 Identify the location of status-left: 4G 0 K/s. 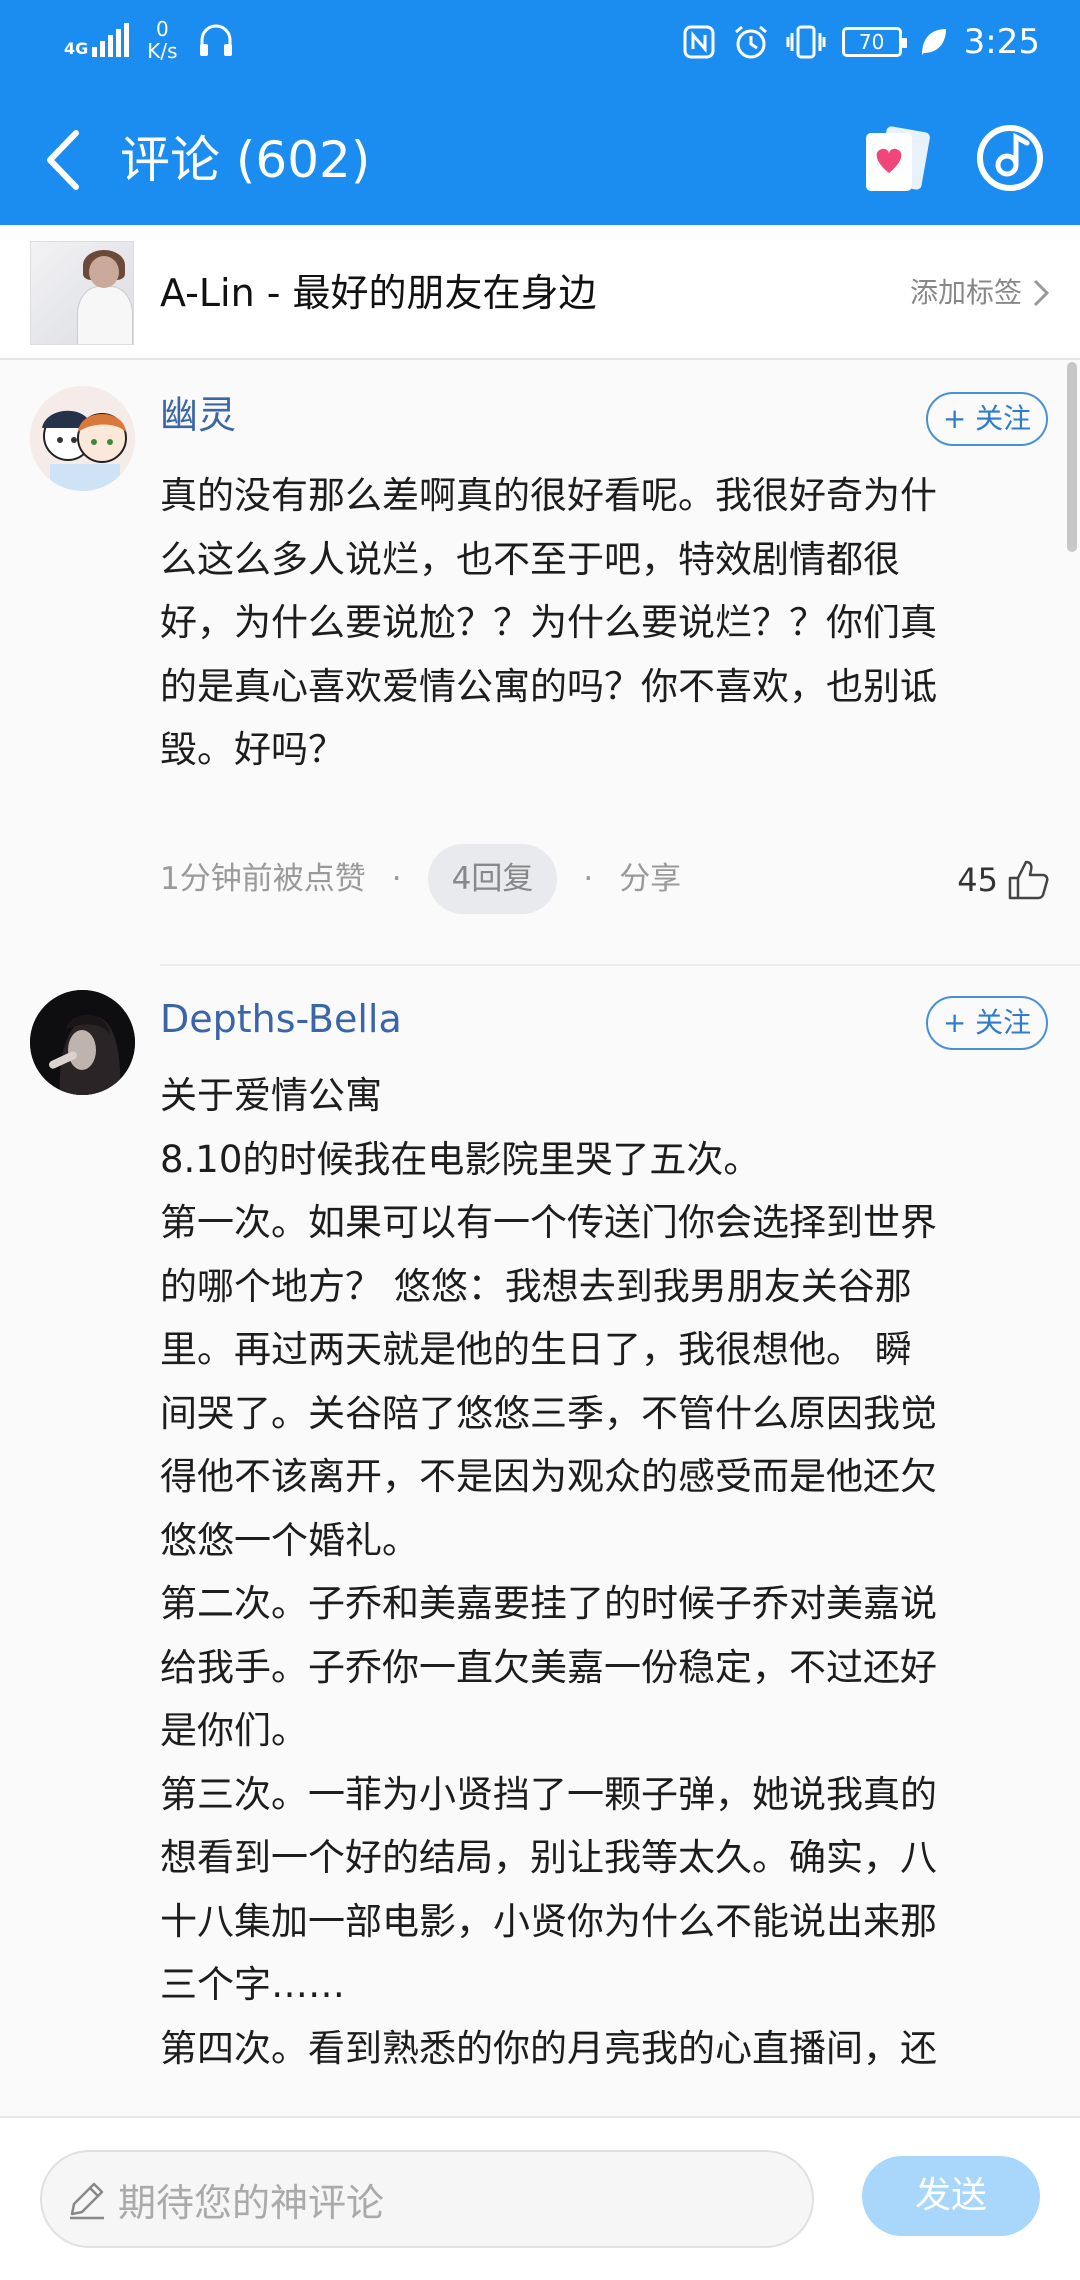
(150, 40).